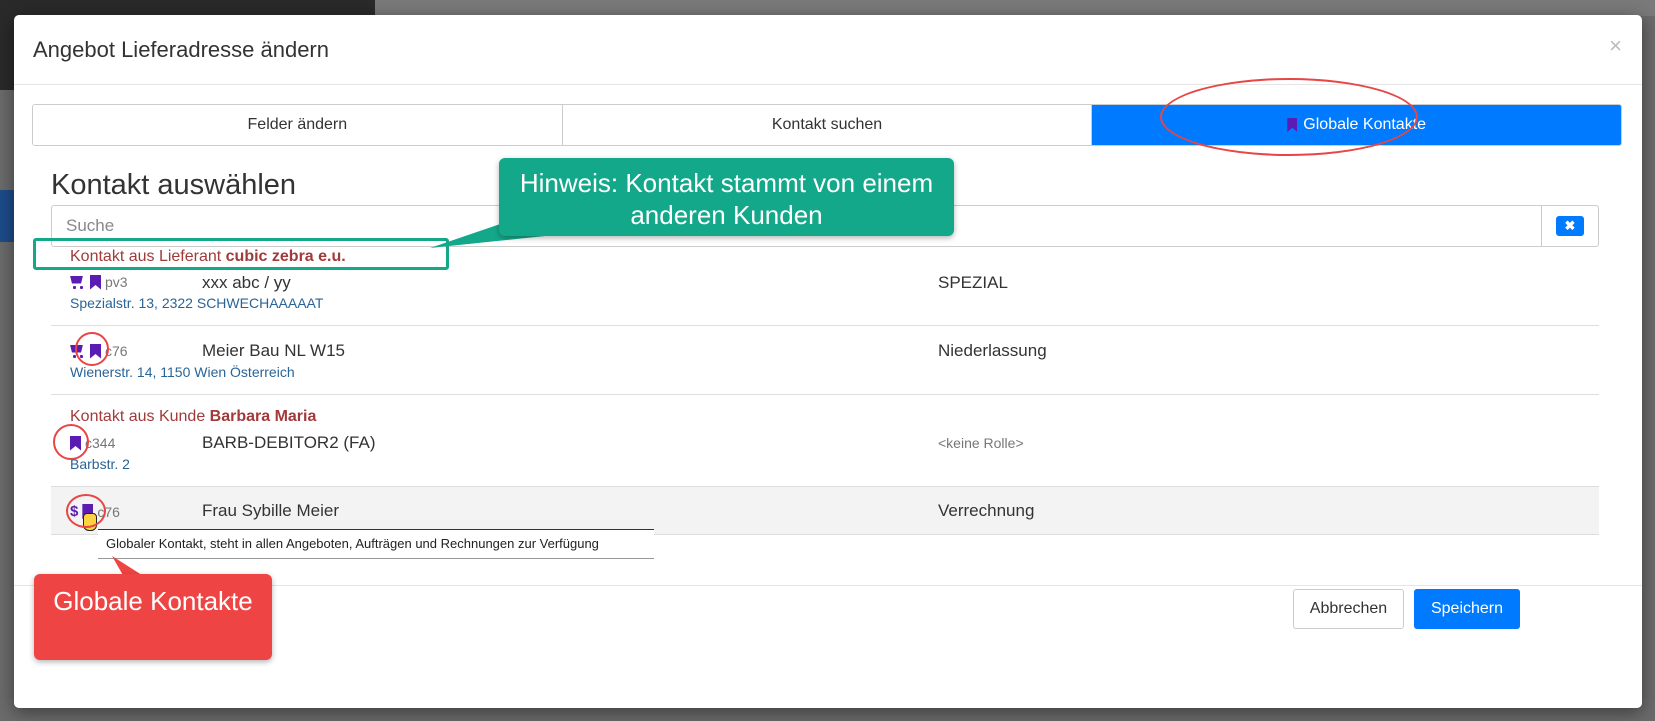 The width and height of the screenshot is (1655, 721). Describe the element at coordinates (197, 303) in the screenshot. I see `contact-address: Spezialstr. 13, 2322 SCHWECHAAAAAT` at that location.